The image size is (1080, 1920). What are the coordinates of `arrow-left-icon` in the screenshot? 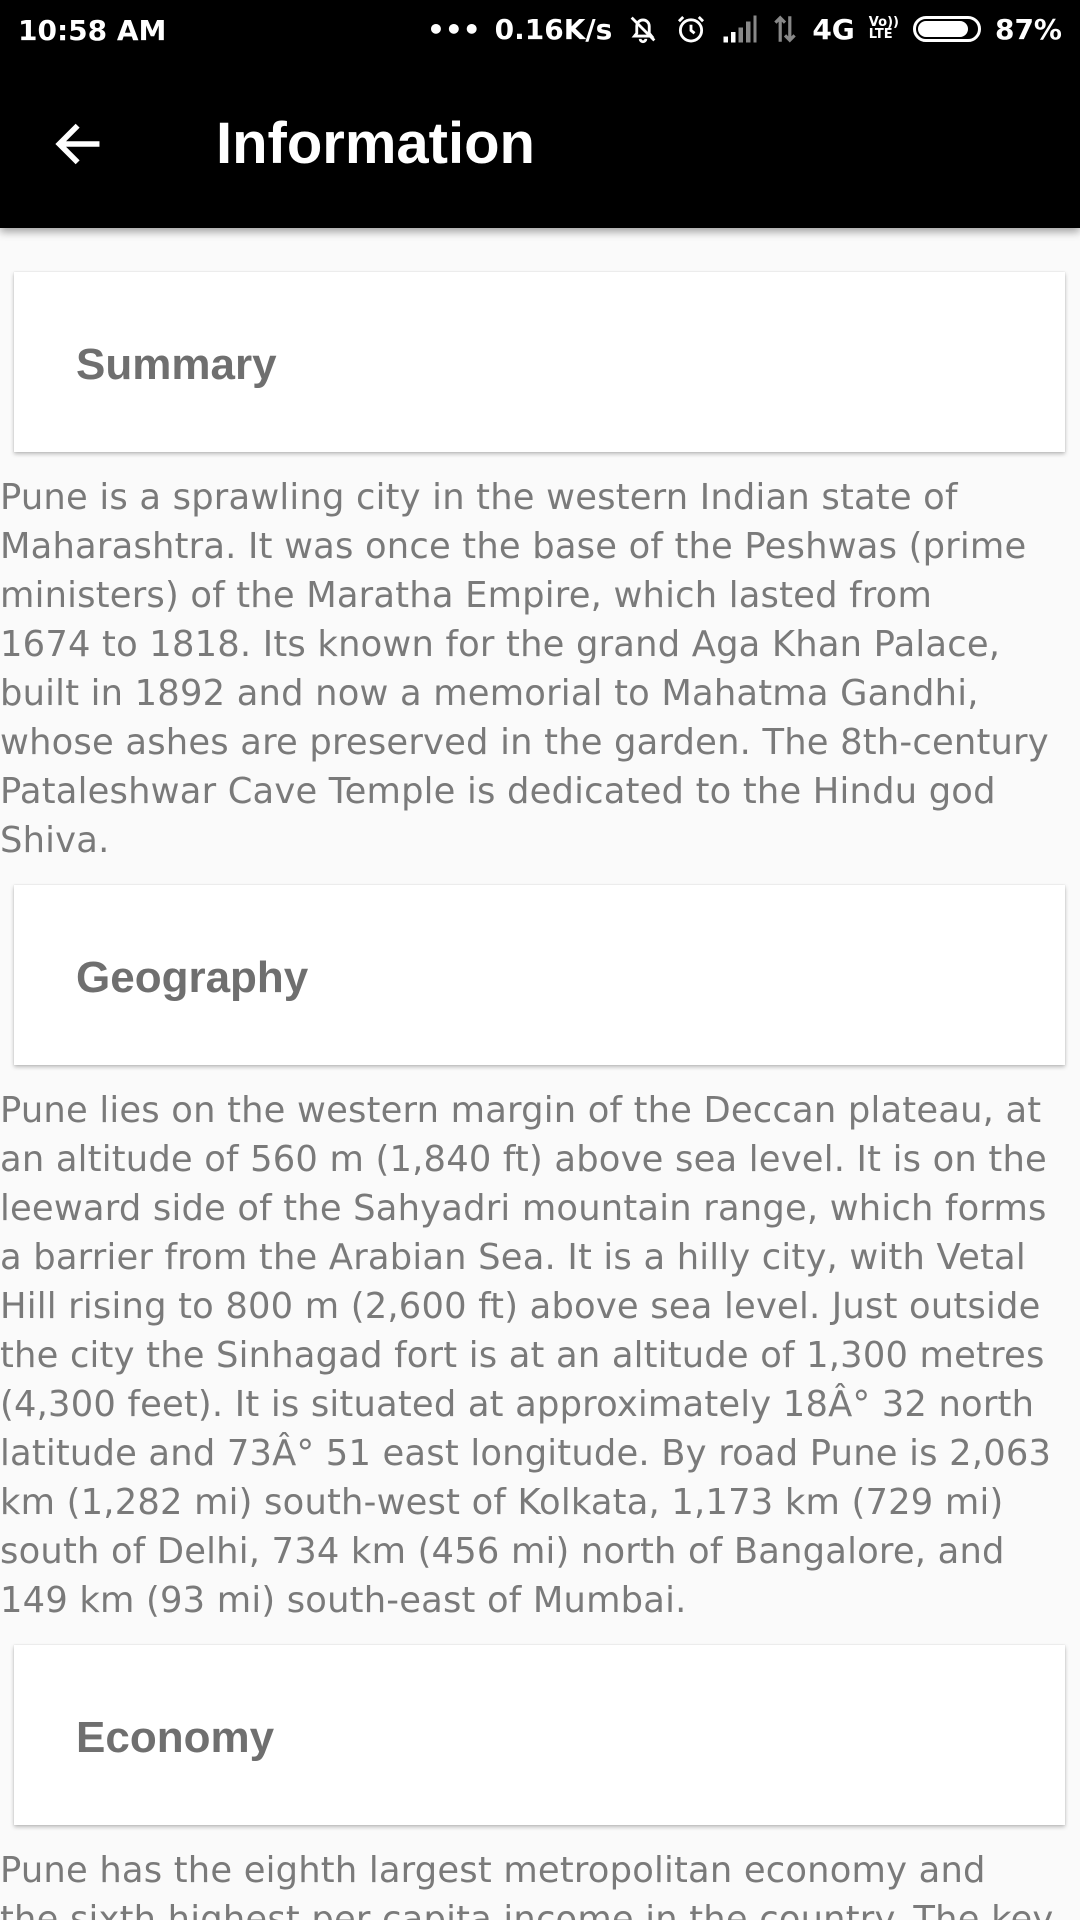 It's located at (77, 144).